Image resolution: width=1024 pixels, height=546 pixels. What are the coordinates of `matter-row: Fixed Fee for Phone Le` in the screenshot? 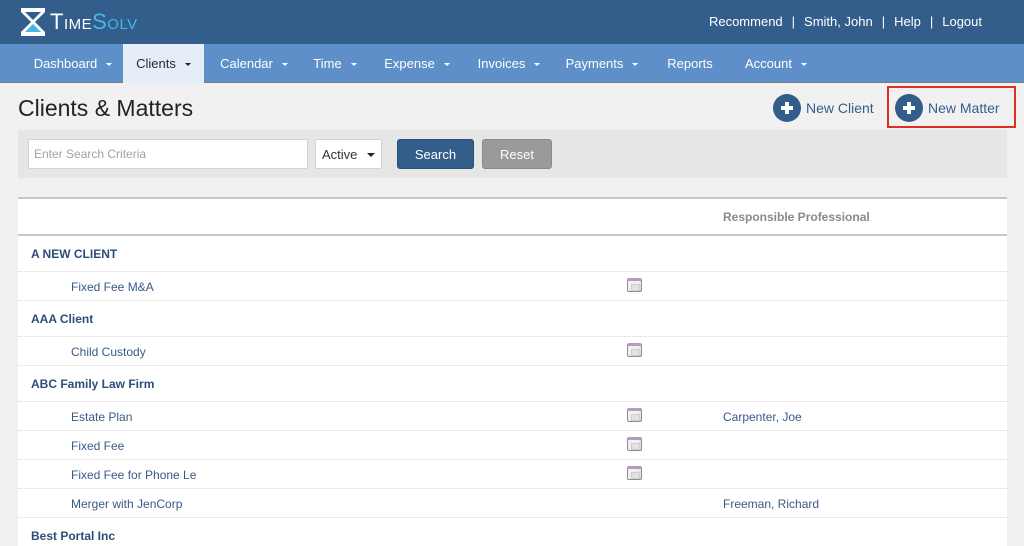 It's located at (512, 474).